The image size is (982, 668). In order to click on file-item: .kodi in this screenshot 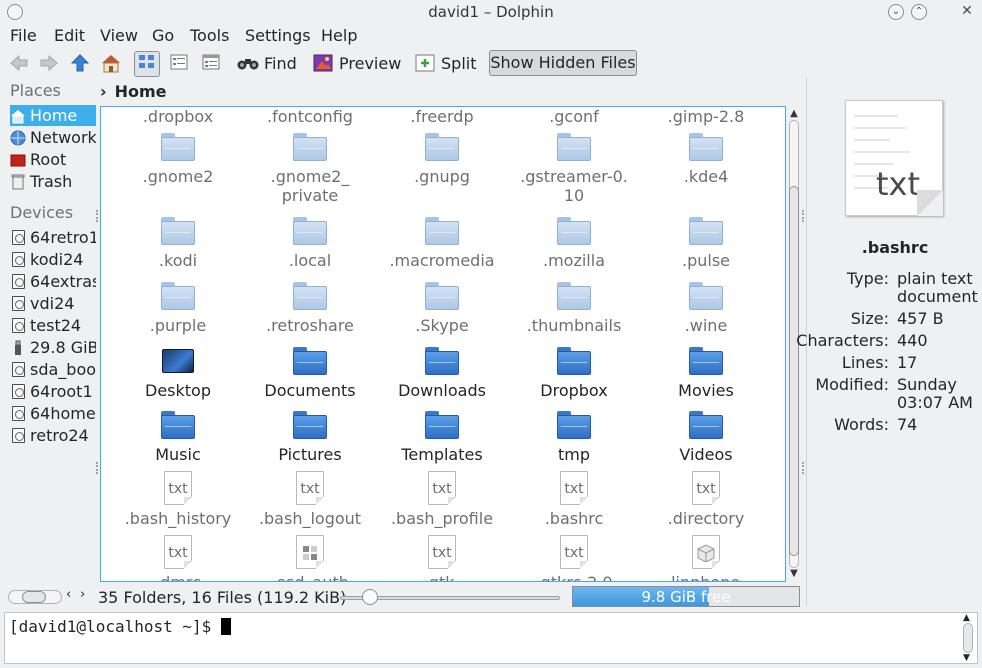, I will do `click(178, 241)`.